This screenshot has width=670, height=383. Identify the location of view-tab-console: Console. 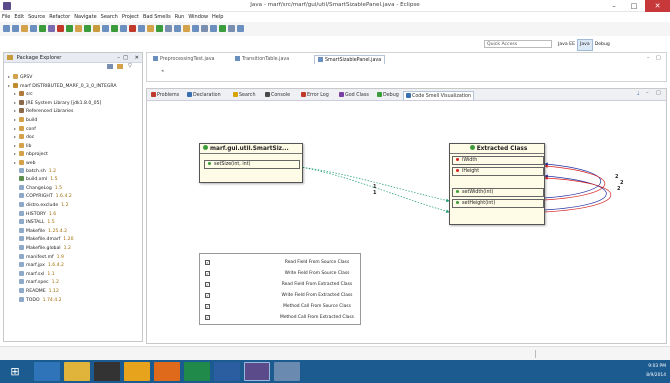
(277, 95).